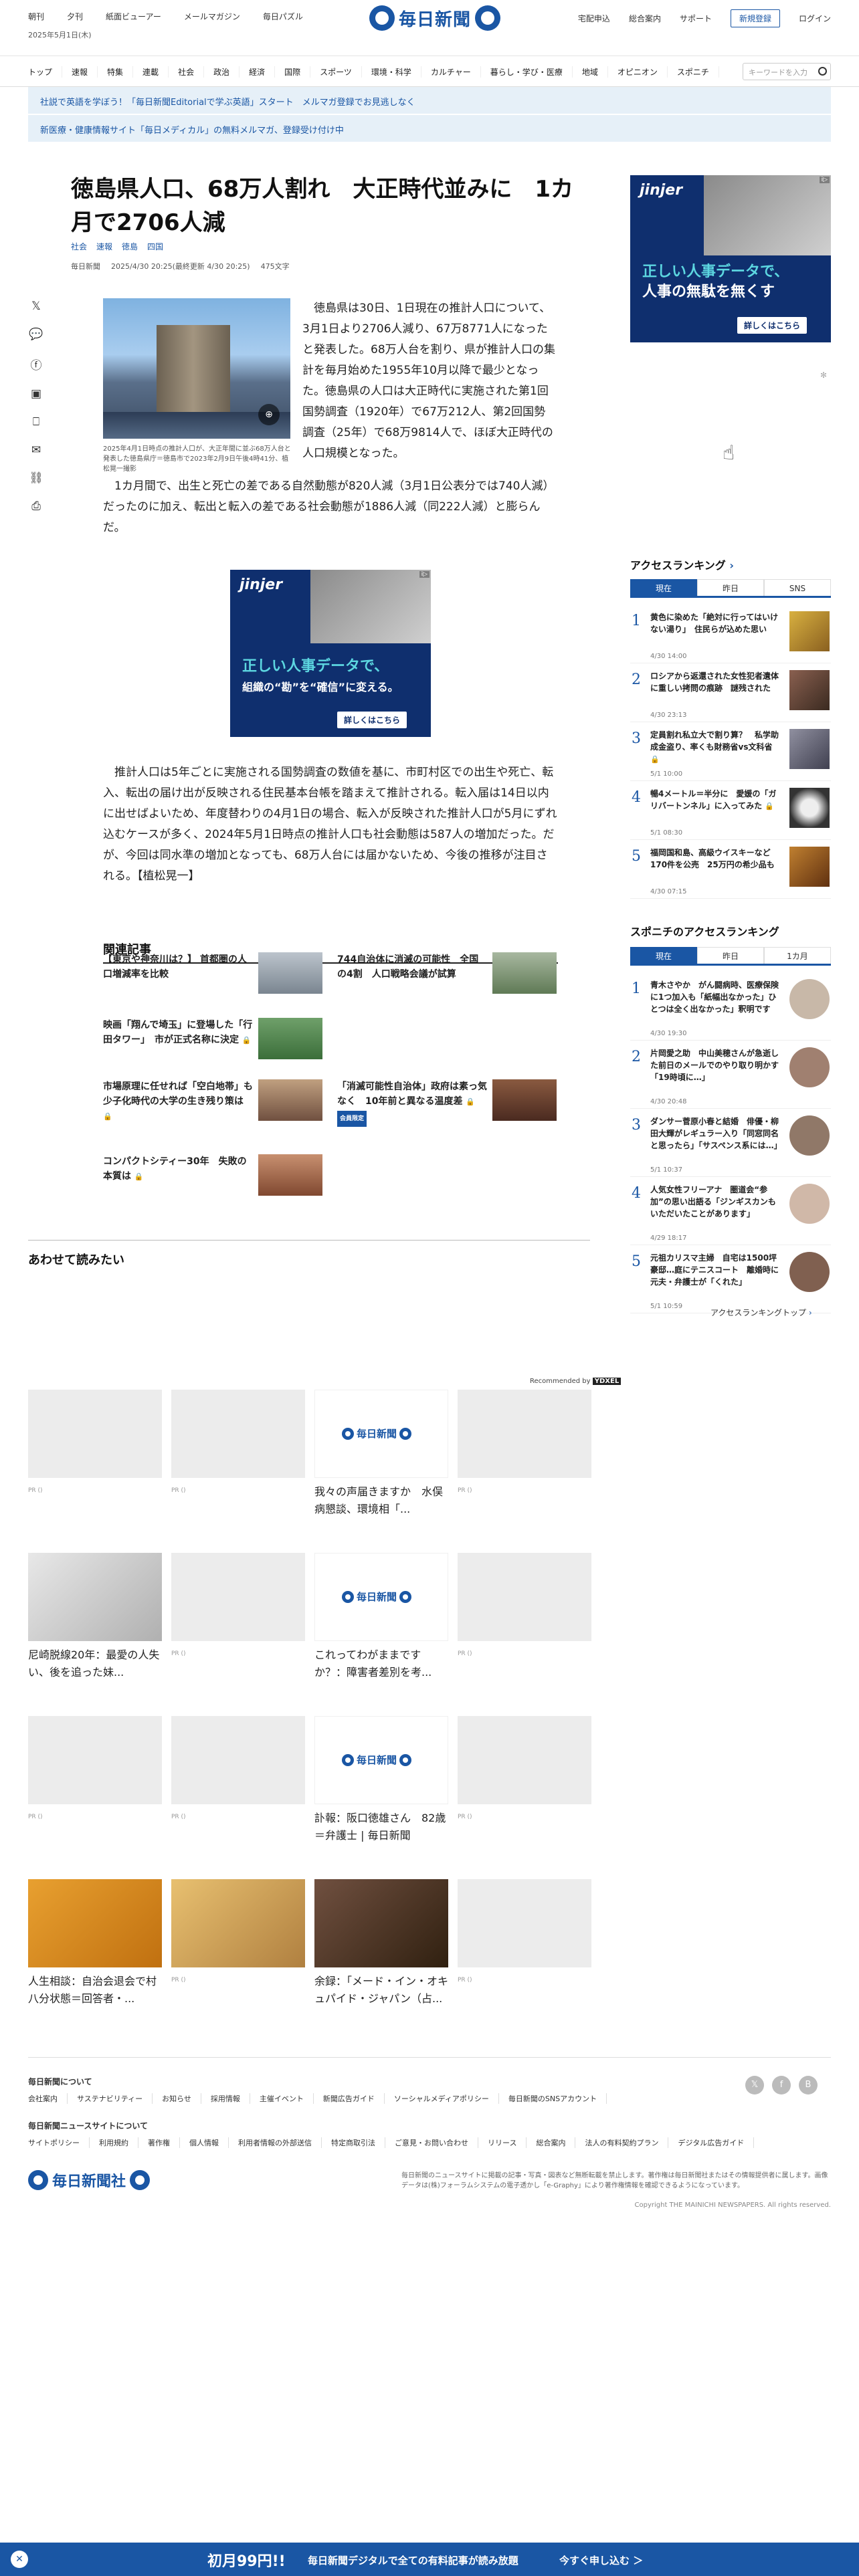  What do you see at coordinates (424, 574) in the screenshot?
I see `ad-info-icon: i▷` at bounding box center [424, 574].